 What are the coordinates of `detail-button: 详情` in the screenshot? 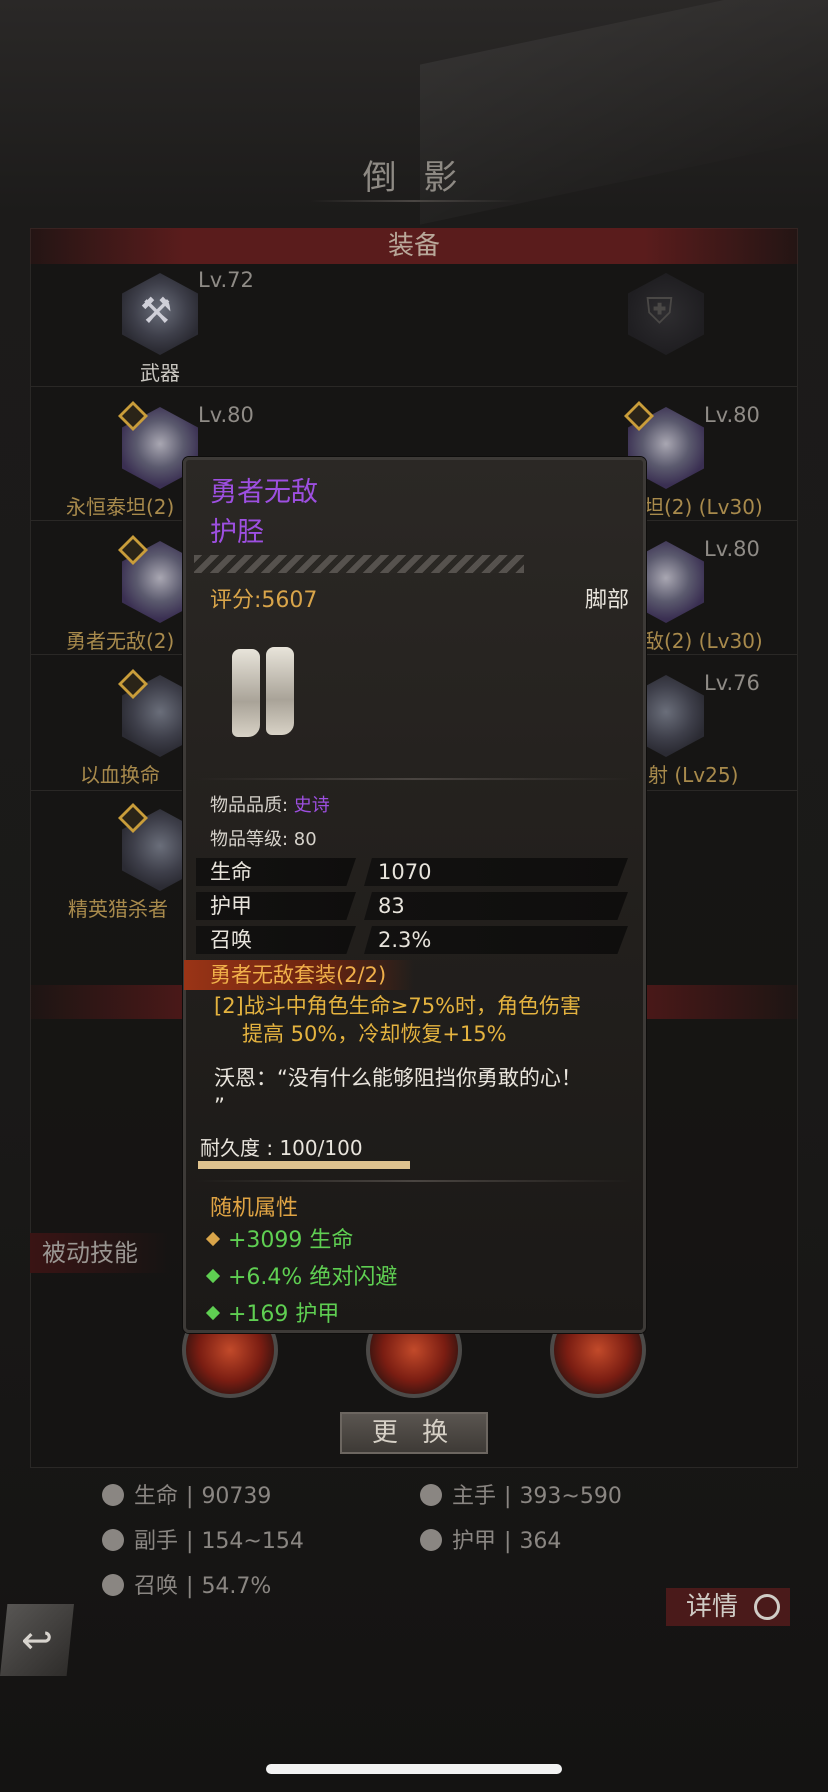 It's located at (728, 1607).